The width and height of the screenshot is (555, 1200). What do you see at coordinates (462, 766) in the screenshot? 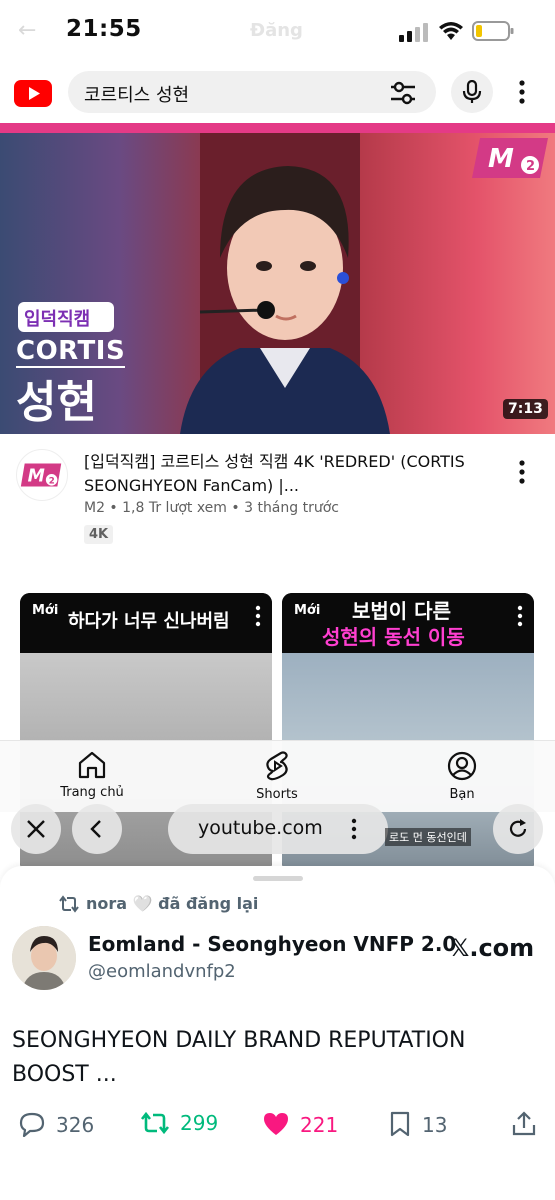
I see `account-icon` at bounding box center [462, 766].